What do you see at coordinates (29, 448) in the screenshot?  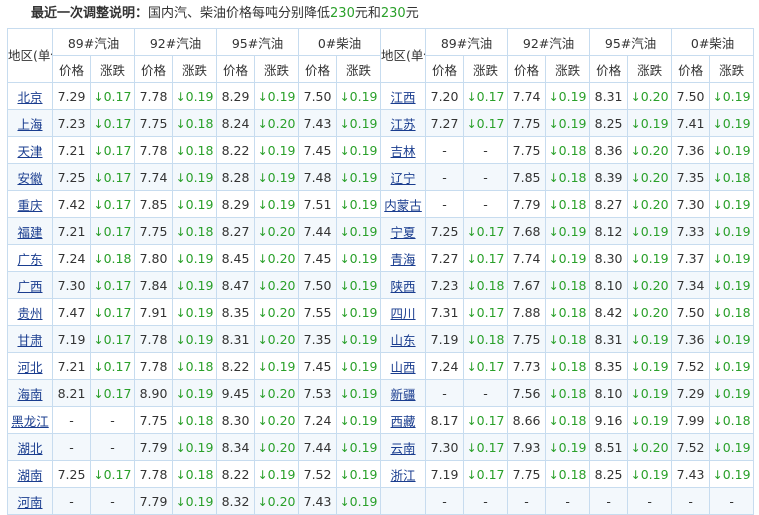 I see `province-link: 湖北` at bounding box center [29, 448].